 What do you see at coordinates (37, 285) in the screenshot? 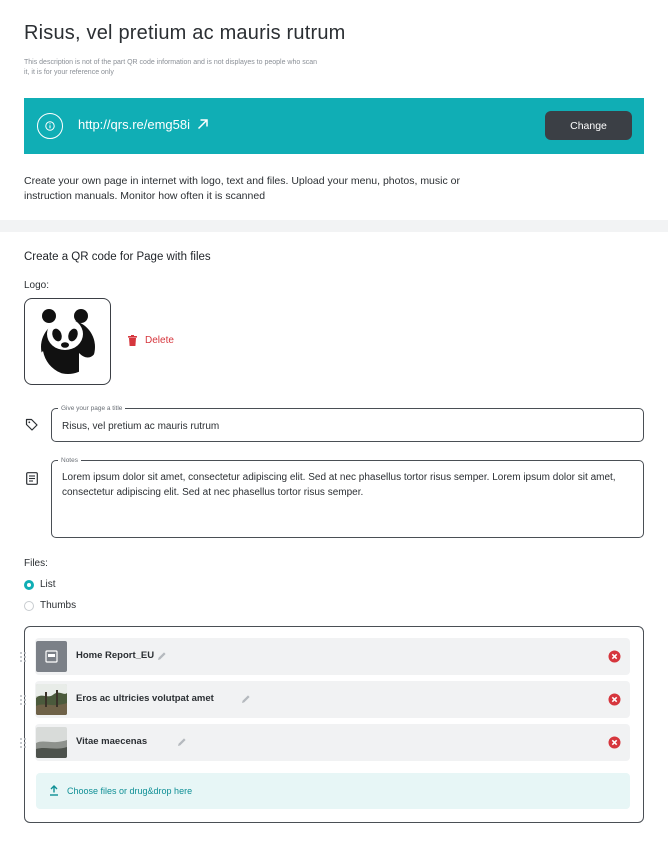
I see `logo-label: Logo:` at bounding box center [37, 285].